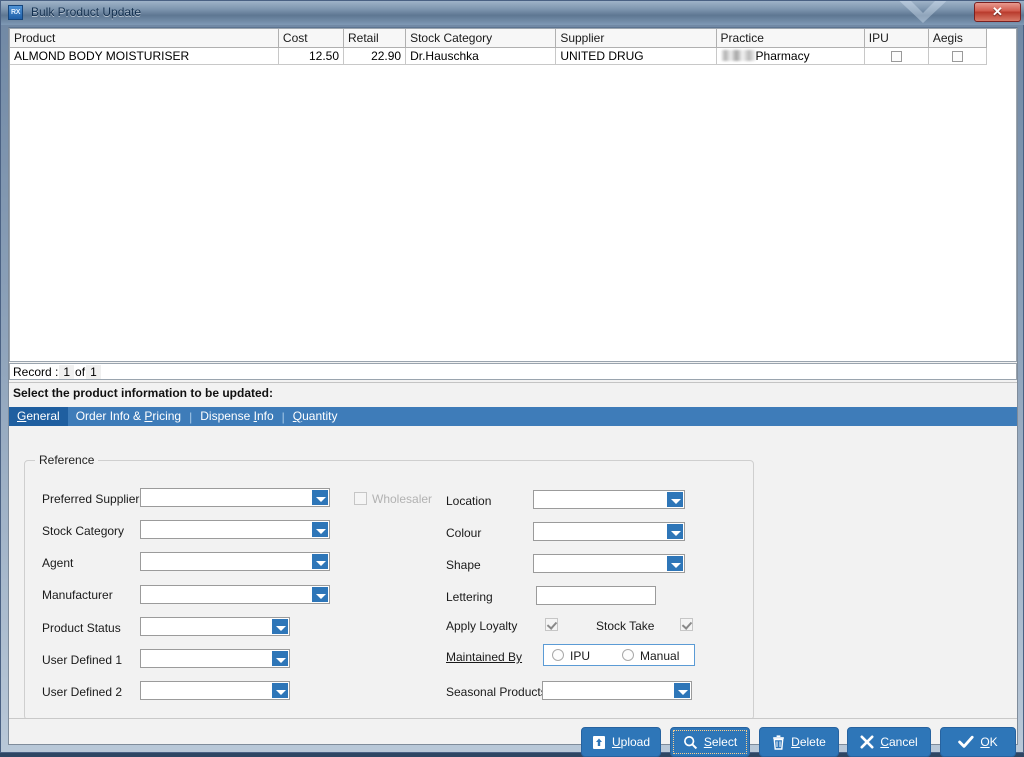 The width and height of the screenshot is (1024, 757). What do you see at coordinates (997, 12) in the screenshot?
I see `close-icon: ✕` at bounding box center [997, 12].